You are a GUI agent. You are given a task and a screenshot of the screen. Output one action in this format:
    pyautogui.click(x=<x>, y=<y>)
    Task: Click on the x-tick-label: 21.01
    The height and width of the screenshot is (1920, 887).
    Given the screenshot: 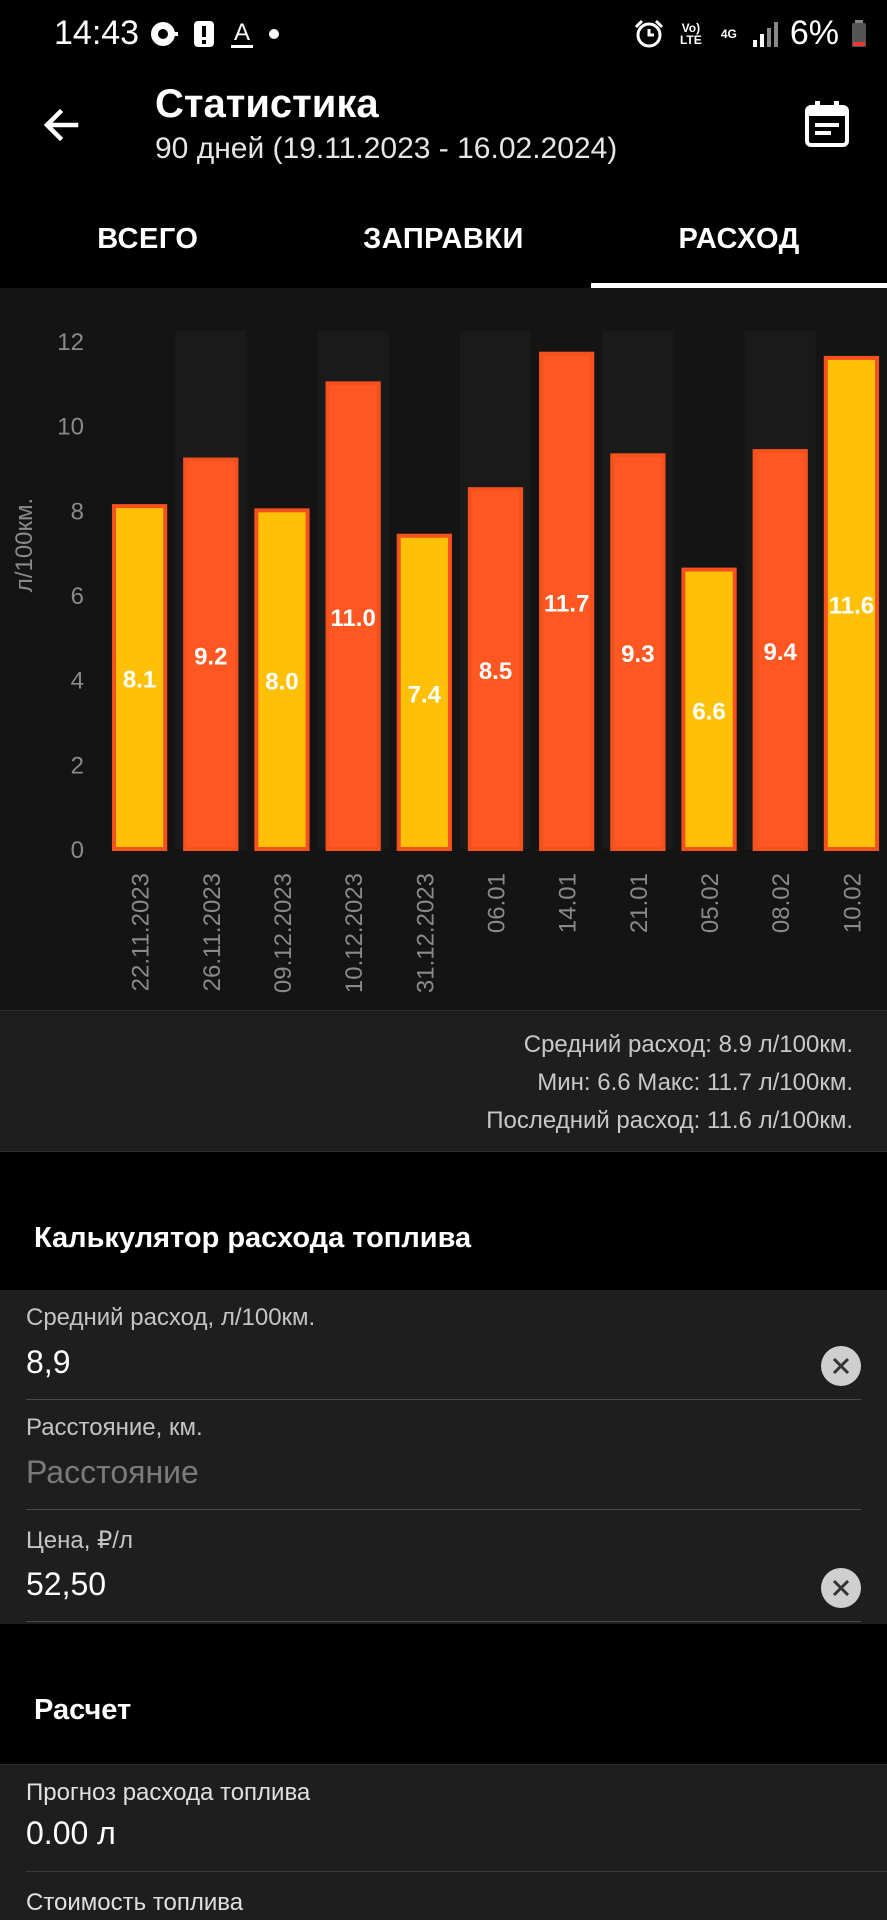 What is the action you would take?
    pyautogui.click(x=639, y=903)
    